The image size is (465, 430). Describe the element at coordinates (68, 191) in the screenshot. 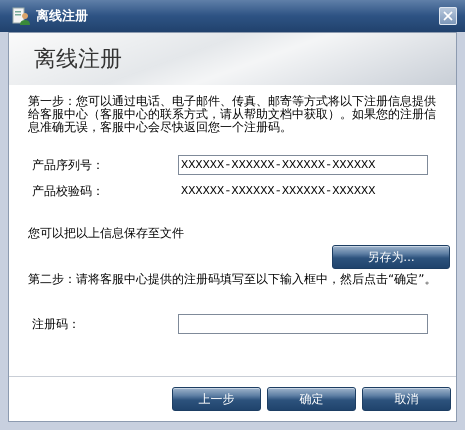

I see `field-label: 产品校验码：` at that location.